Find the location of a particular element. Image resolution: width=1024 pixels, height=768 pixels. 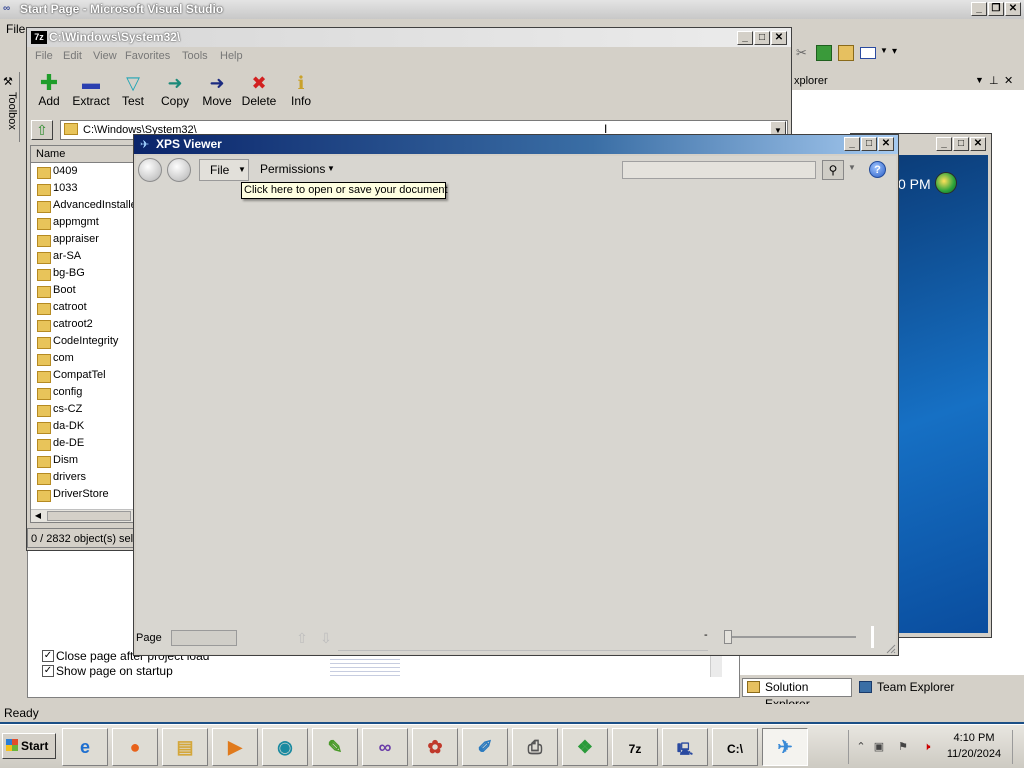

window-icon is located at coordinates (868, 53).